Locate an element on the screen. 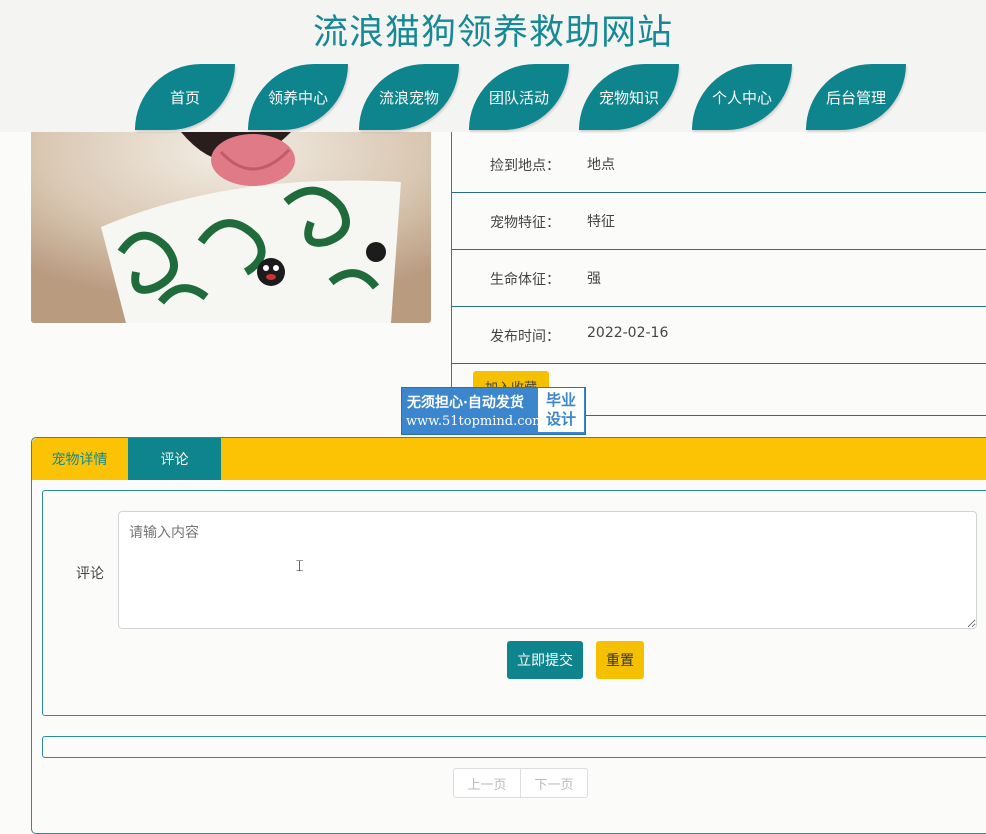 The width and height of the screenshot is (986, 834). text-cursor-icon: 𝙸 is located at coordinates (300, 565).